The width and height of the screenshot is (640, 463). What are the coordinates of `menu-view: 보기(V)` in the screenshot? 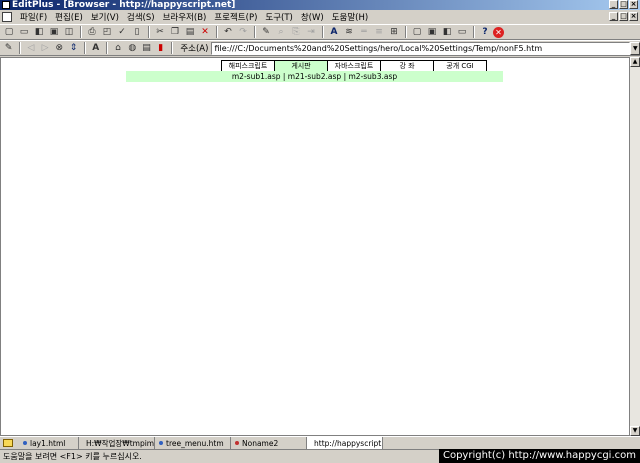 It's located at (105, 17).